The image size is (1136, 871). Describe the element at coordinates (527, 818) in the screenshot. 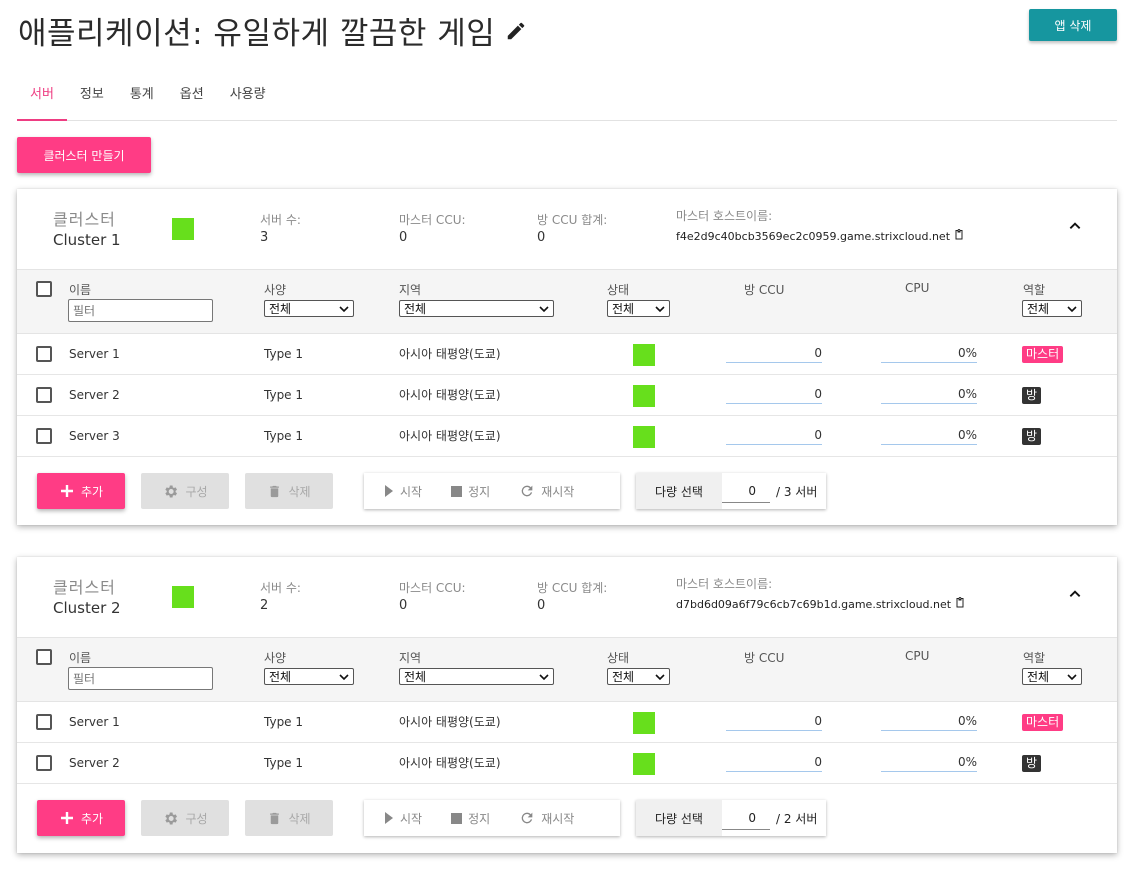

I see `refresh-icon` at that location.